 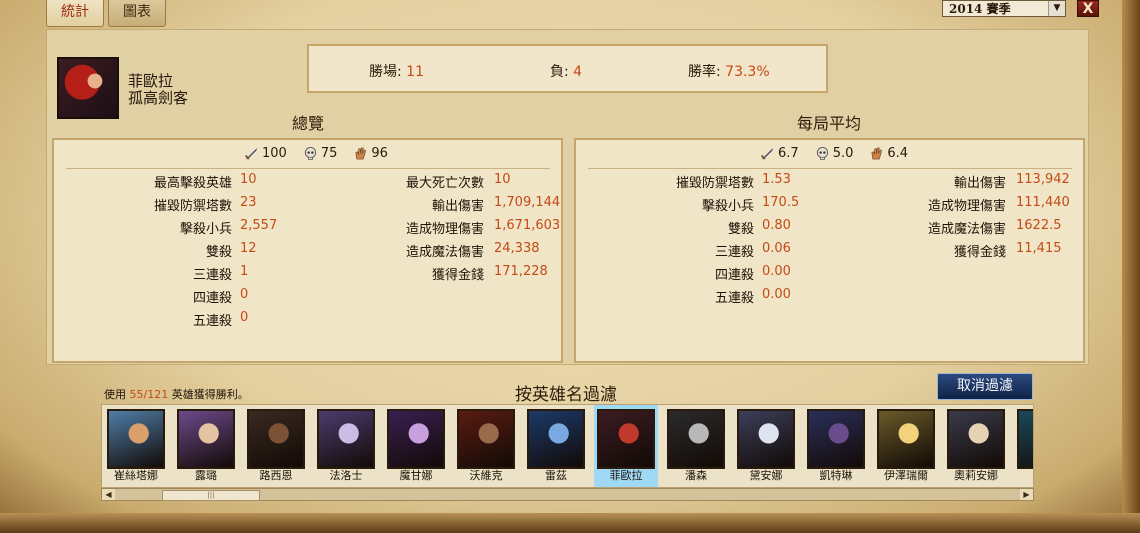 I want to click on champion-tile: 潘森, so click(x=696, y=446).